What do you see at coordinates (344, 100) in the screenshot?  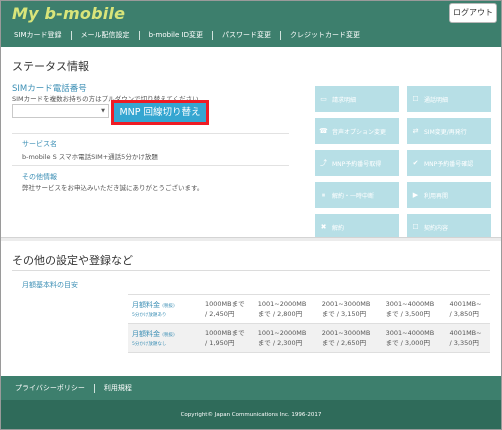 I see `tile-label: 請求明細` at bounding box center [344, 100].